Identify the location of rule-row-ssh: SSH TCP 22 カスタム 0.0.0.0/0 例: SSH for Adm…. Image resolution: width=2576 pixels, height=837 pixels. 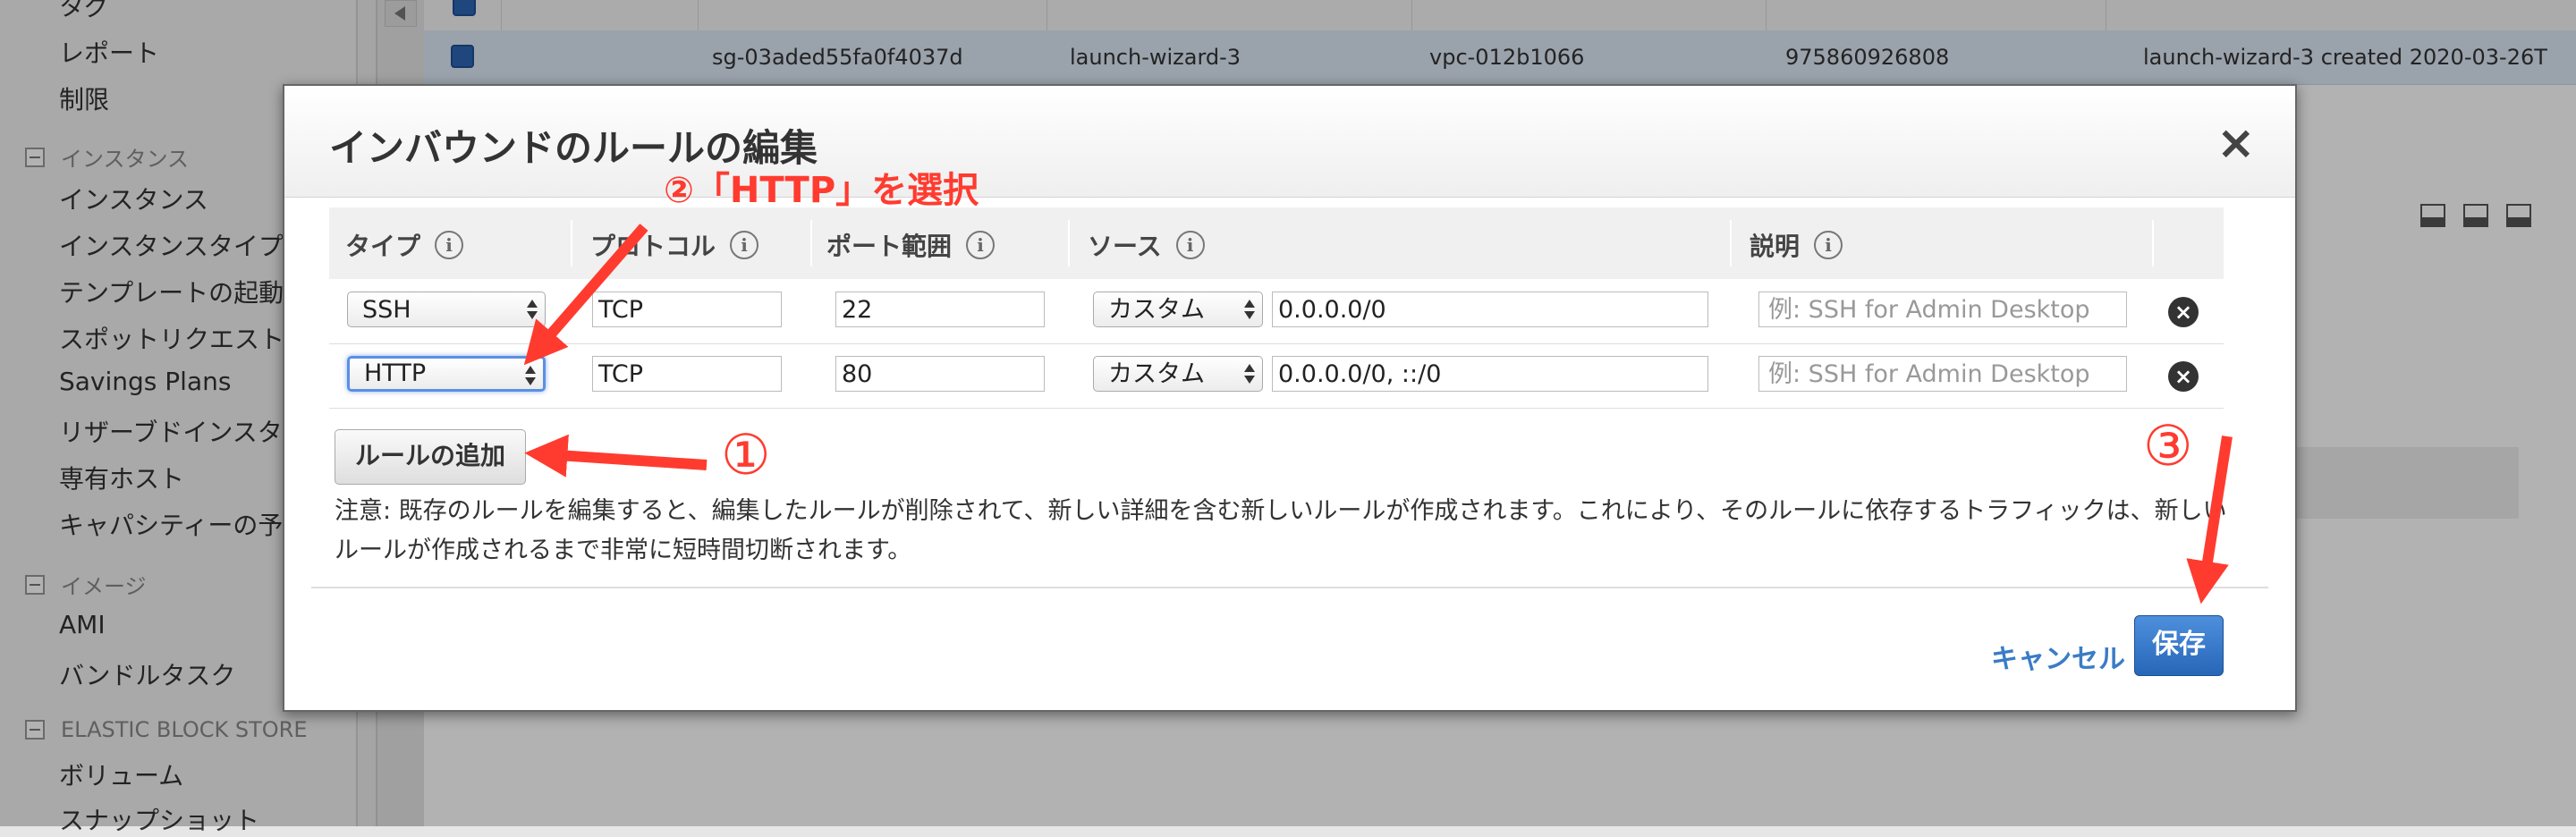
(1276, 311).